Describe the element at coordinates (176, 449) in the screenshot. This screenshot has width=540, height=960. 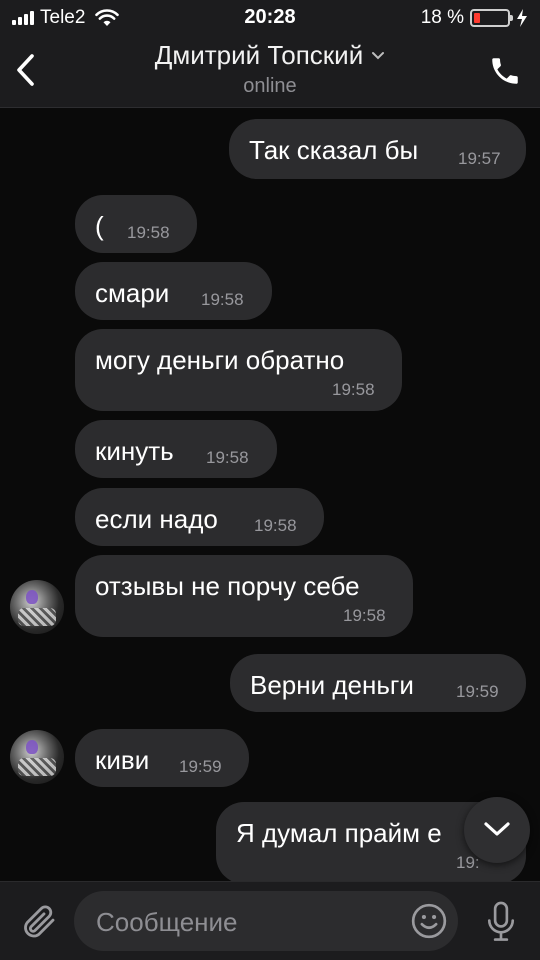
I see `message-incoming: кинуть 19:58` at that location.